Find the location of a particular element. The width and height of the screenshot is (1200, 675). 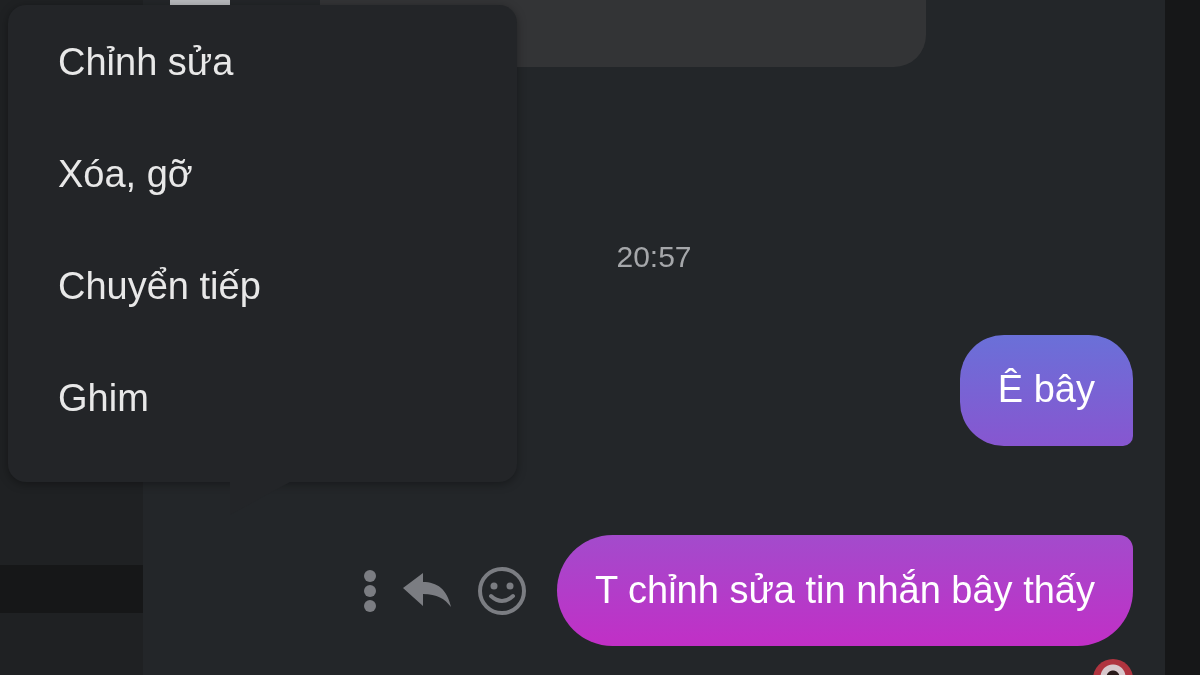

menu-item: Chỉnh sửa is located at coordinates (262, 62).